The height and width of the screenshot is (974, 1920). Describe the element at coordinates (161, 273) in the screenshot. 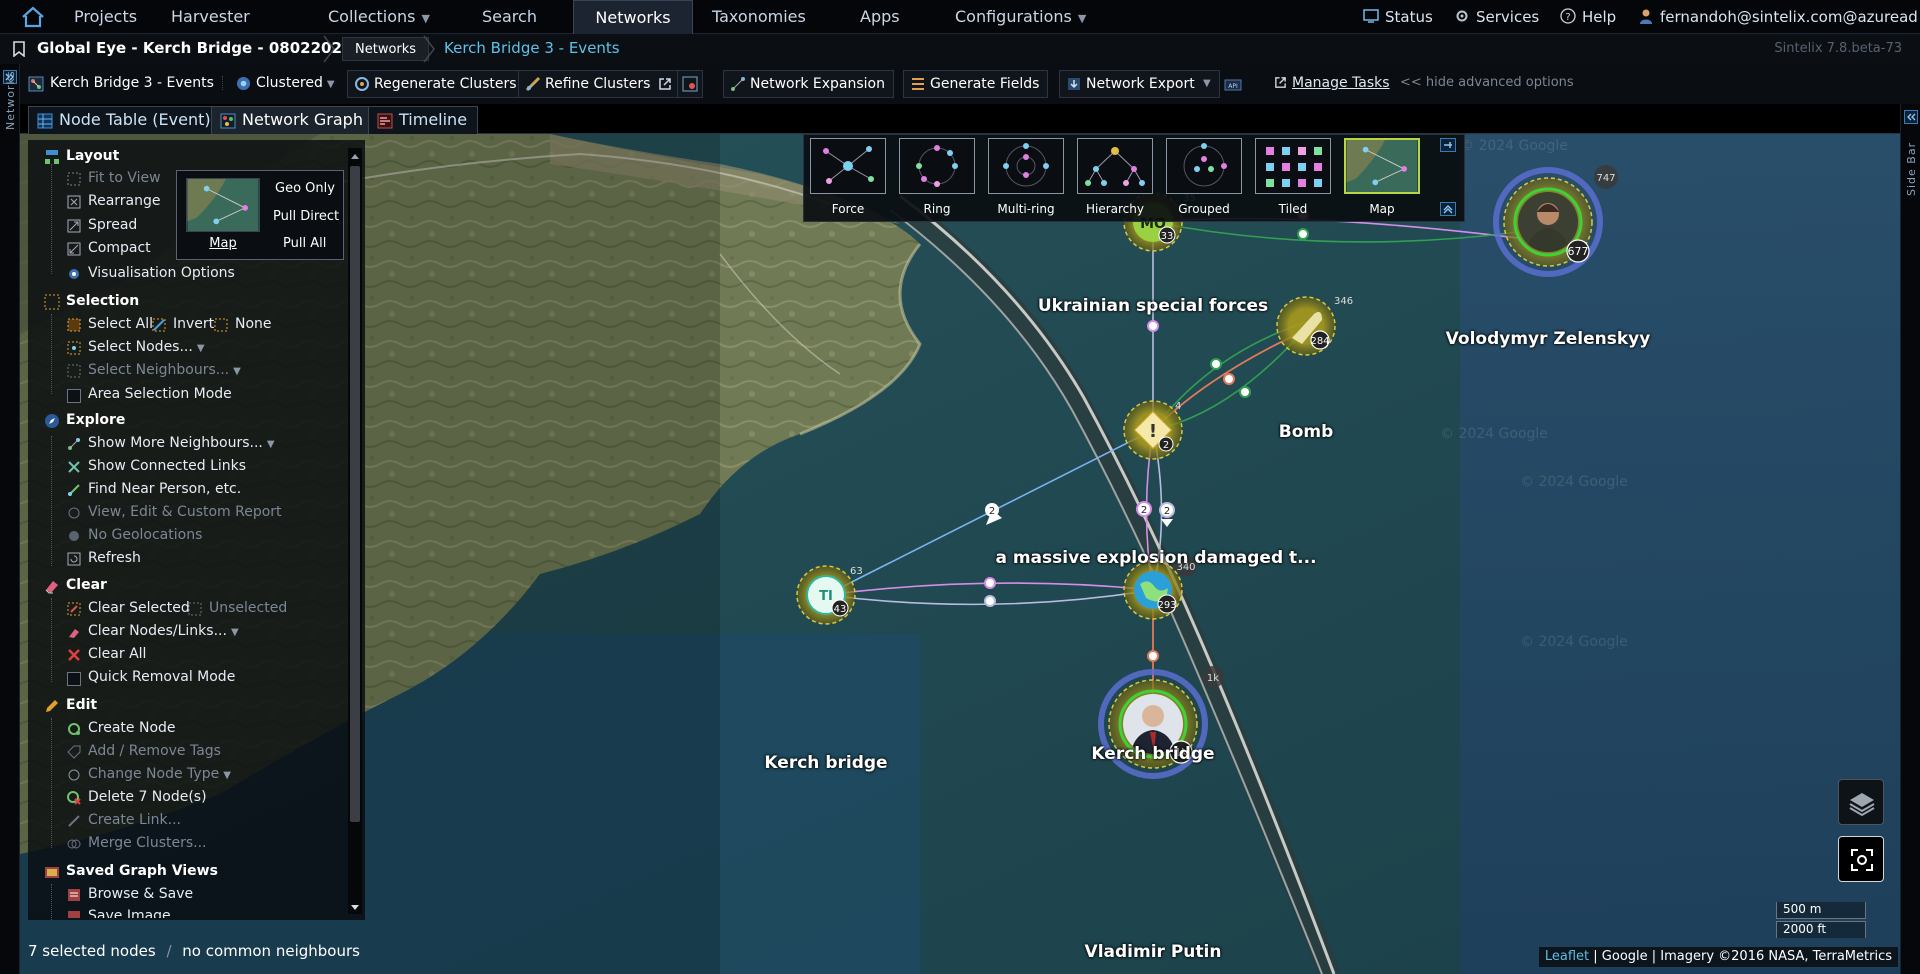

I see `visualisation-options-item: Visualisation Options` at that location.